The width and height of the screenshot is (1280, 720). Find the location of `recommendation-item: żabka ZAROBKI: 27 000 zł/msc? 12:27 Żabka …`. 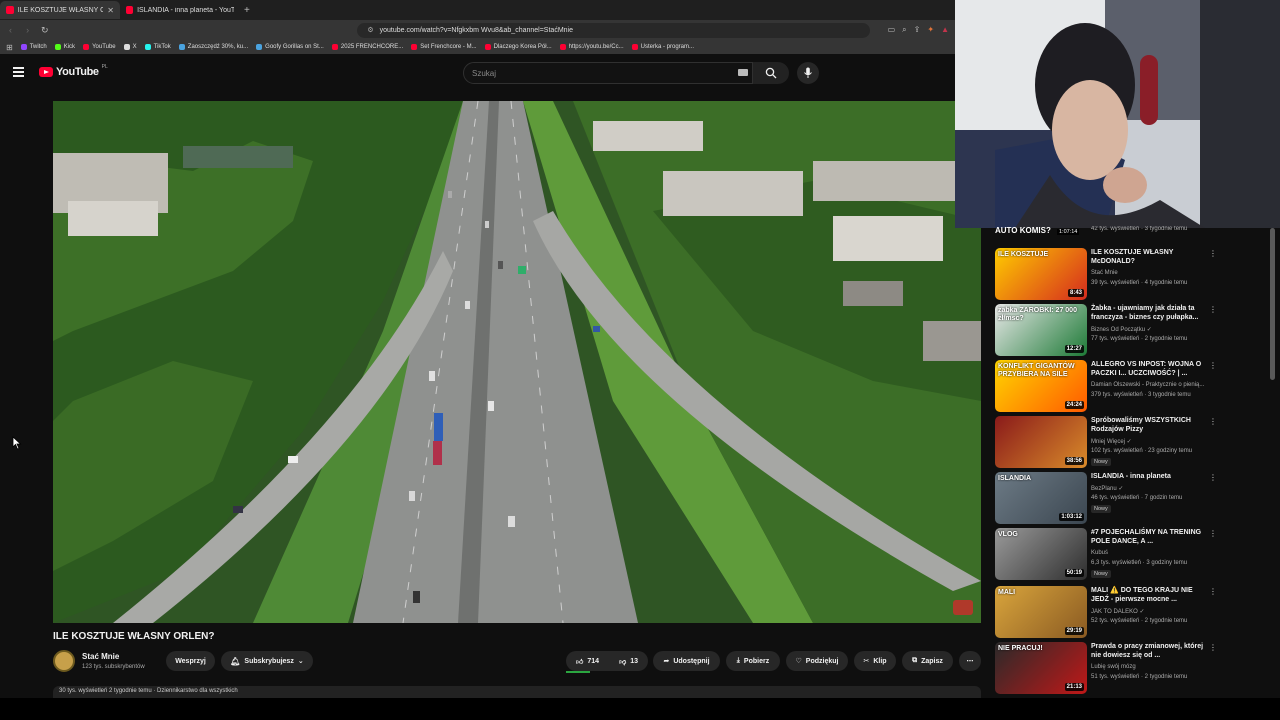

recommendation-item: żabka ZAROBKI: 27 000 zł/msc? 12:27 Żabka … is located at coordinates (1130, 331).